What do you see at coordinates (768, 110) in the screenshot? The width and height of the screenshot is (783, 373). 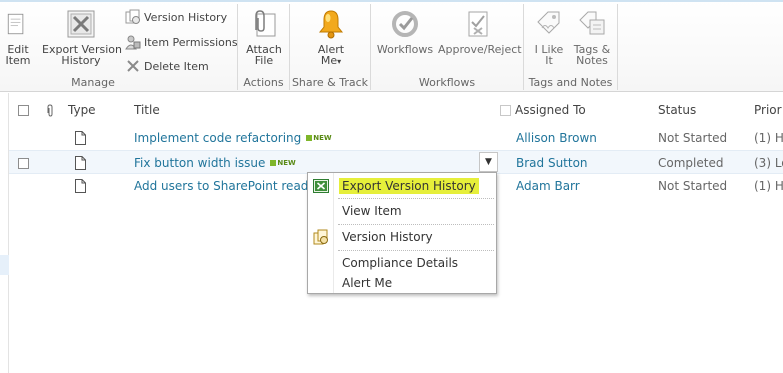 I see `column-header-priority: Prior` at bounding box center [768, 110].